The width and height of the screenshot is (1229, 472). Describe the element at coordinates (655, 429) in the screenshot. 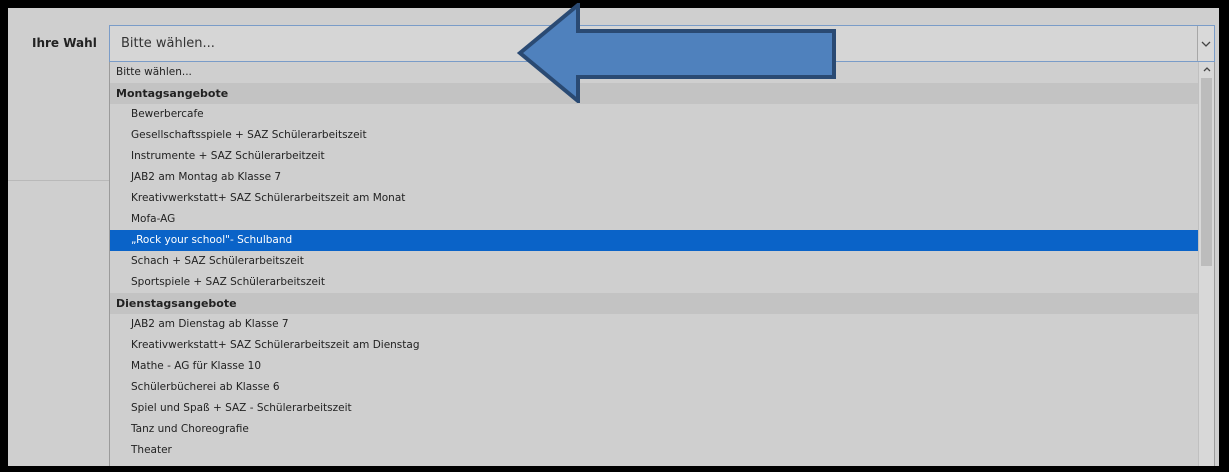

I see `list-item: Tanz und Choreografie` at that location.